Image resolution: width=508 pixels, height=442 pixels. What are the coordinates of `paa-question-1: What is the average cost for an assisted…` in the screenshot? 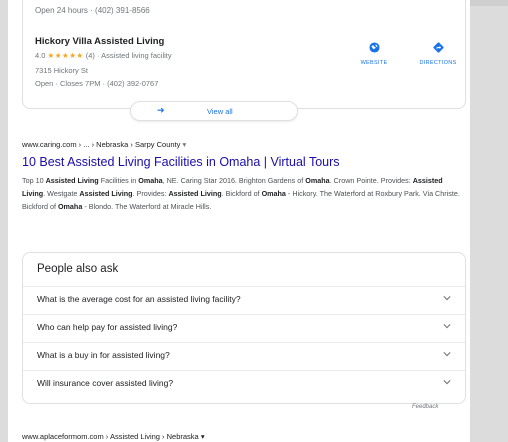 It's located at (244, 298).